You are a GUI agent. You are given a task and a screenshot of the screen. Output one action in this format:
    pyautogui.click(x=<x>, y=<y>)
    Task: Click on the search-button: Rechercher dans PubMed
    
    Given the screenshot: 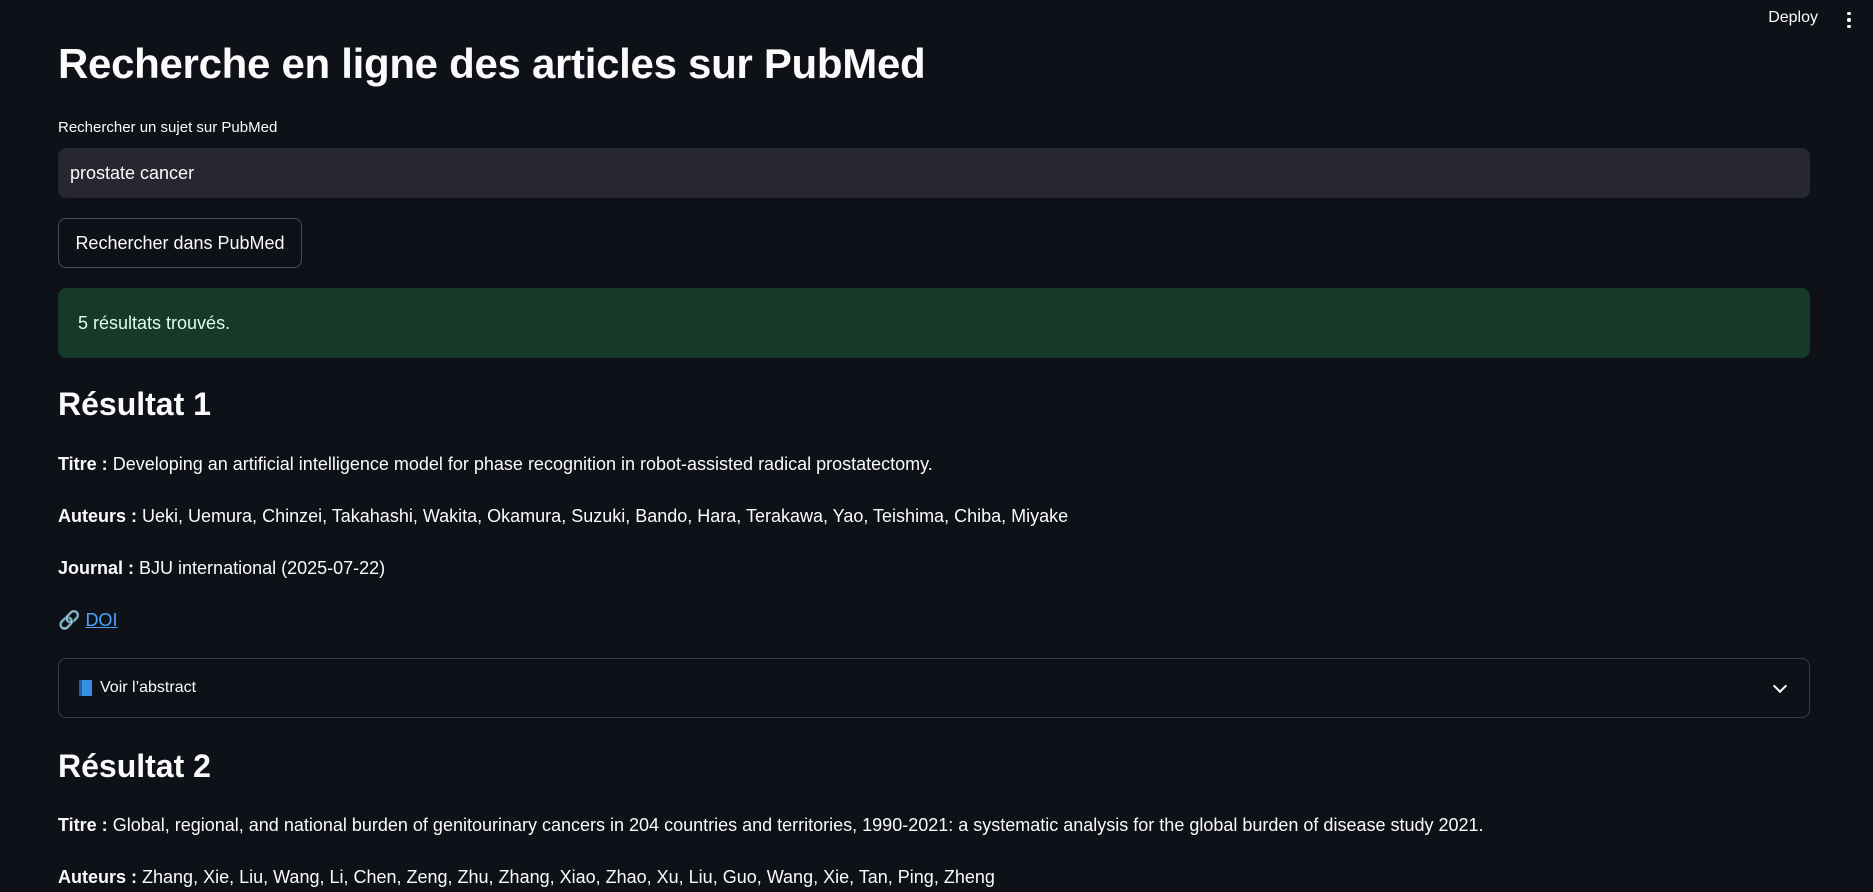 What is the action you would take?
    pyautogui.click(x=180, y=243)
    